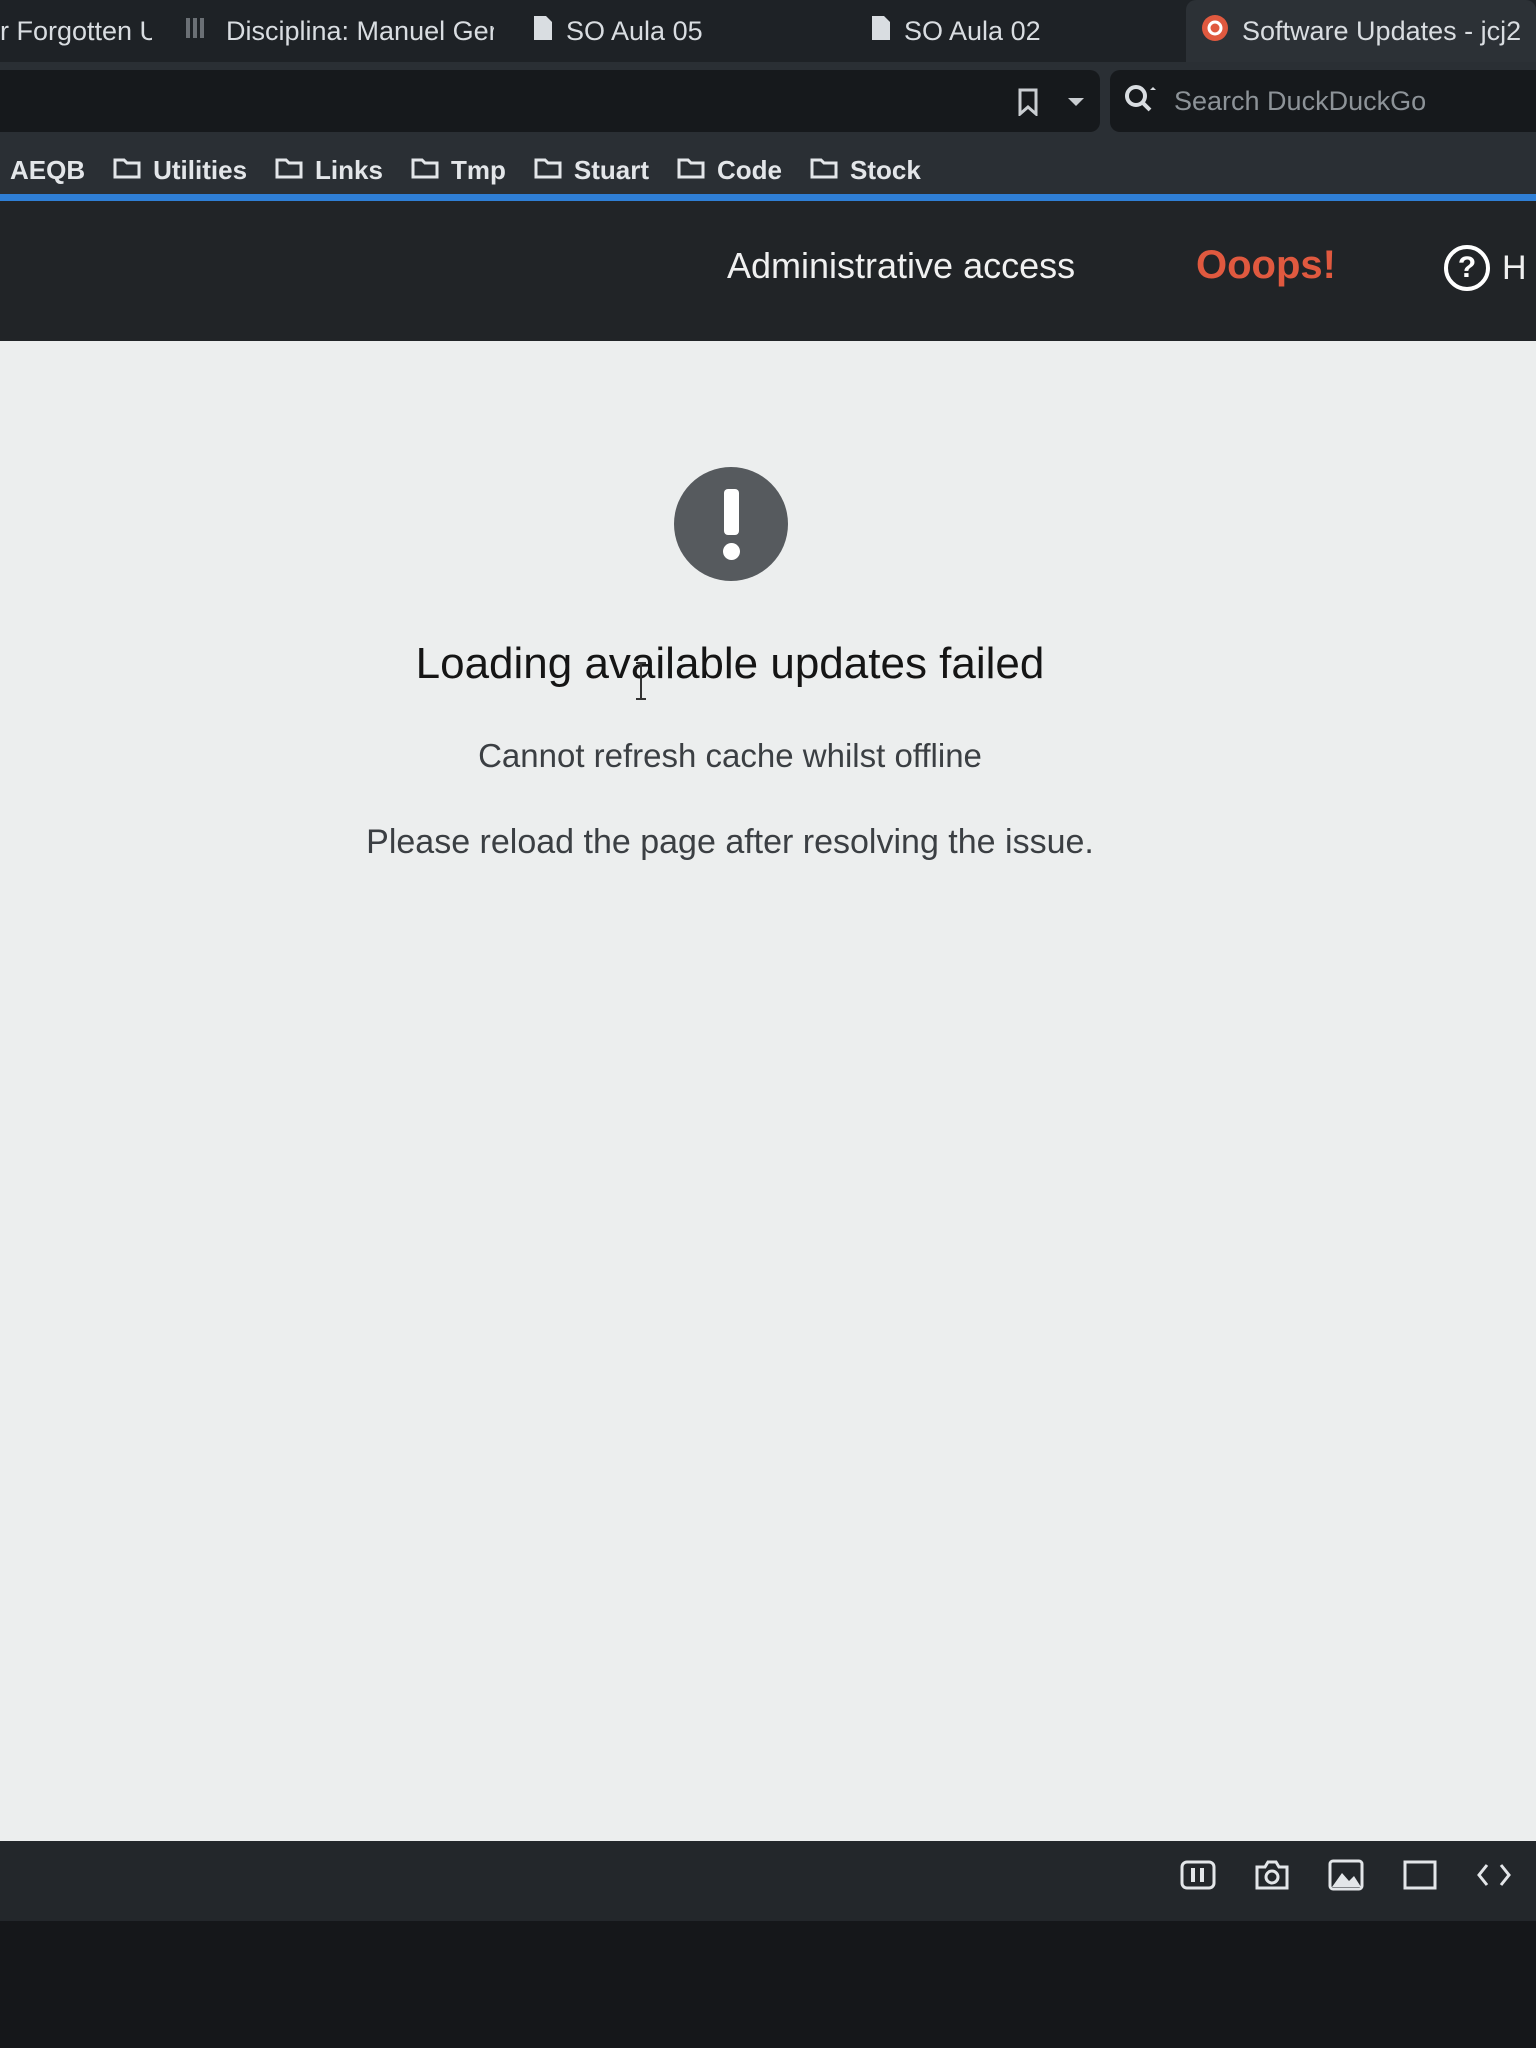 Image resolution: width=1536 pixels, height=2048 pixels. Describe the element at coordinates (360, 30) in the screenshot. I see `tab-label: Disciplina: Manuel Ger` at that location.